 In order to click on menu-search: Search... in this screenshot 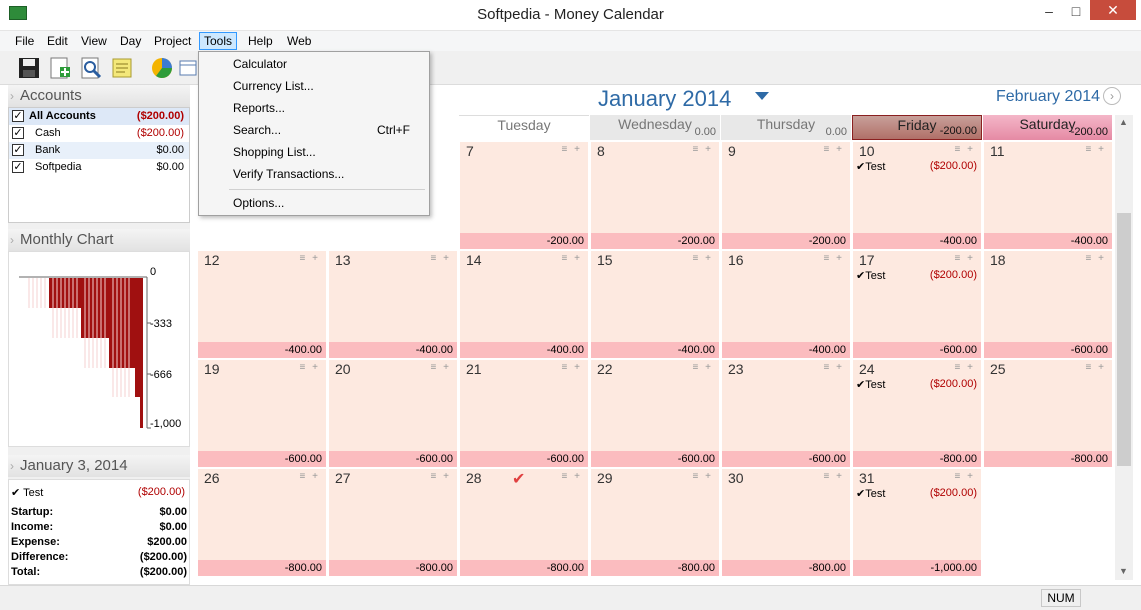, I will do `click(257, 130)`.